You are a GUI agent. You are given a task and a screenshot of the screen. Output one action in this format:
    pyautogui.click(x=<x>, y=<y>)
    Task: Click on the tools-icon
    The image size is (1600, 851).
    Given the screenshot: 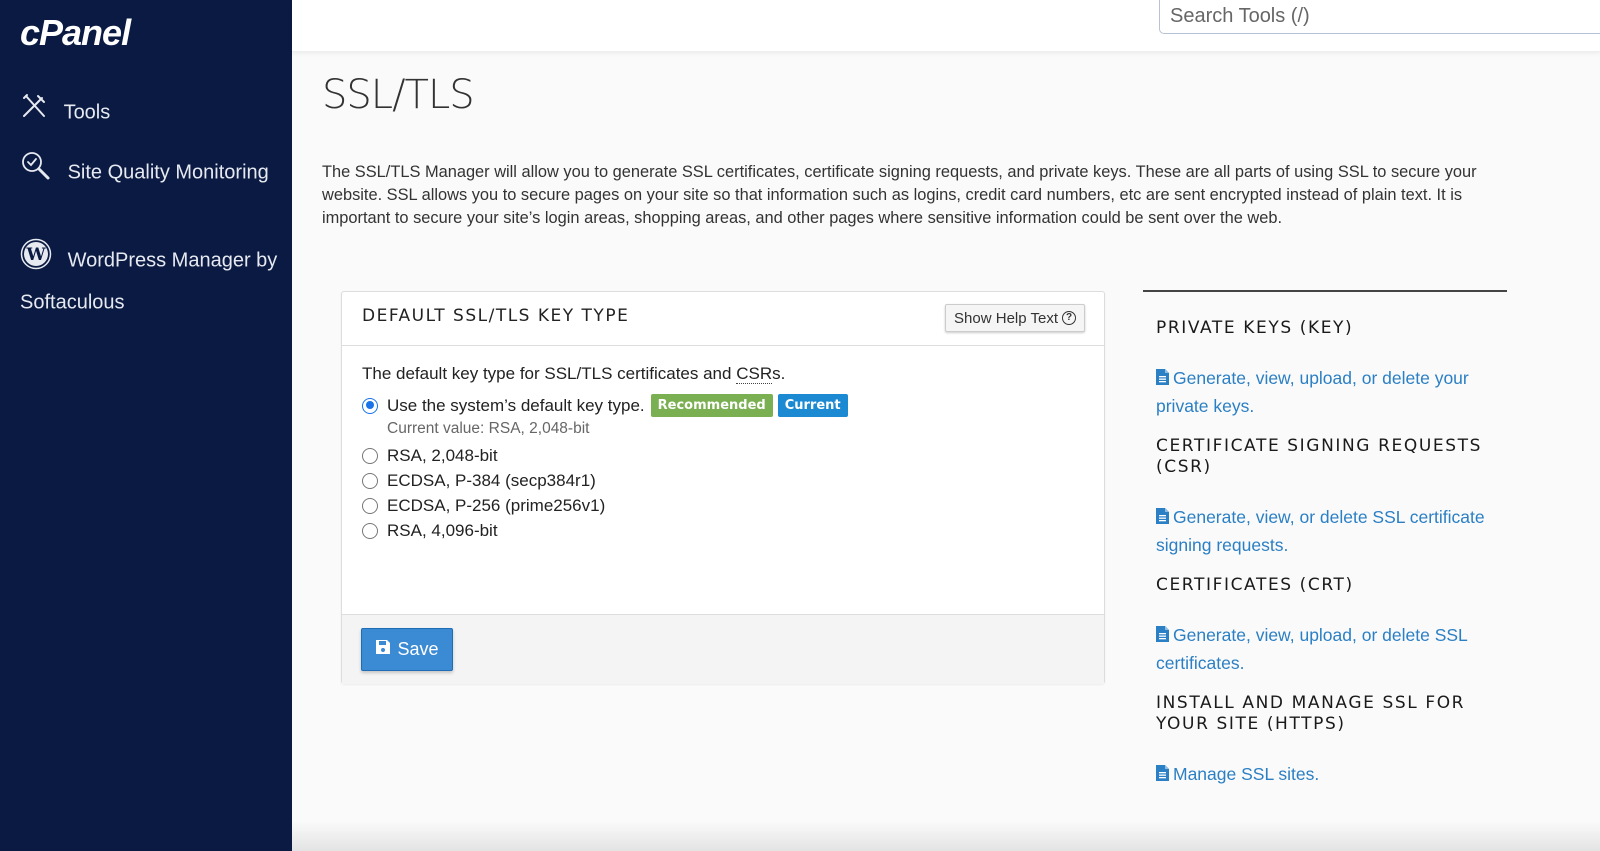 What is the action you would take?
    pyautogui.click(x=34, y=112)
    